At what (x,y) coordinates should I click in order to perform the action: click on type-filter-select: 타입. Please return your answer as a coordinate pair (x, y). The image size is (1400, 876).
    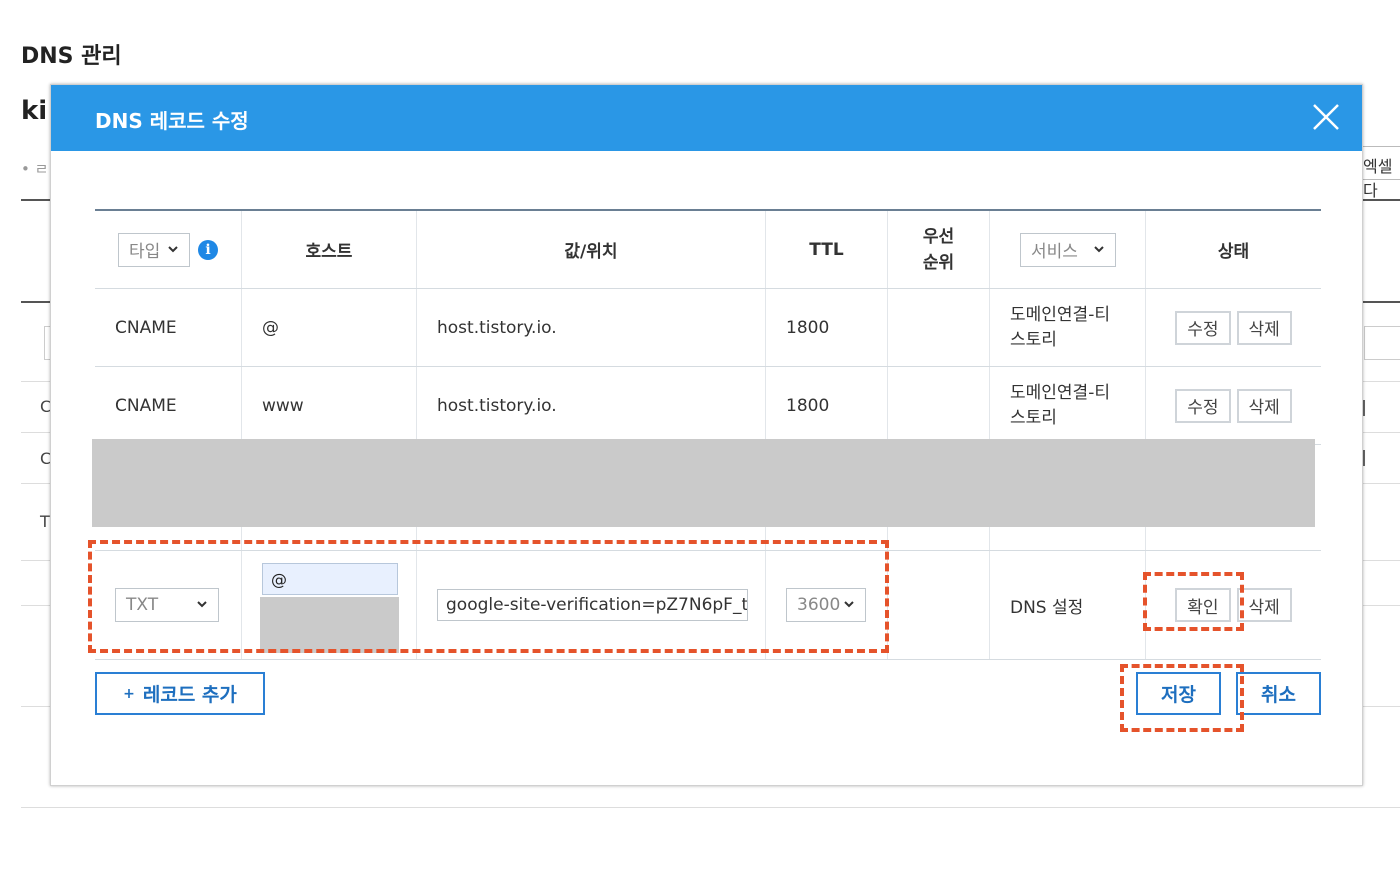
    Looking at the image, I should click on (154, 249).